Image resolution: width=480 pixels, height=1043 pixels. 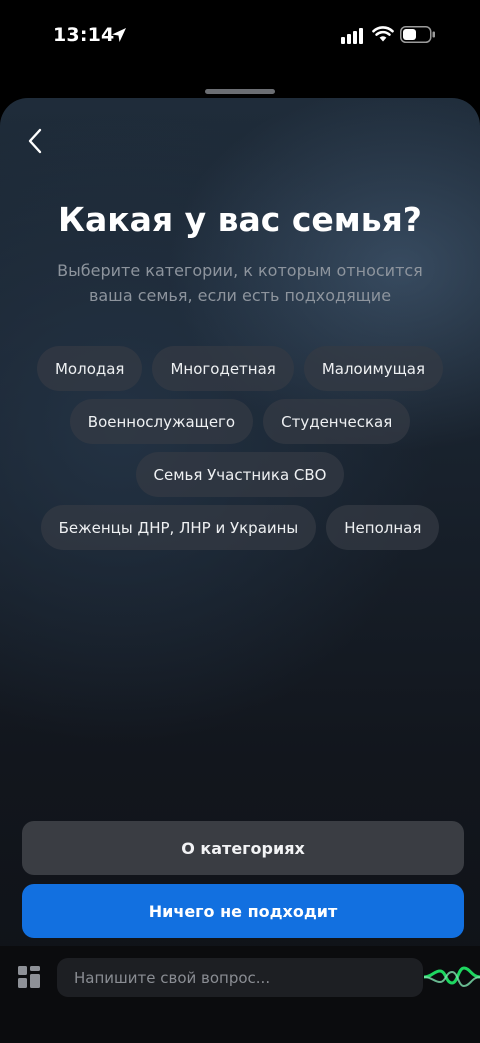 I want to click on category-chip-military: Военнослужащего, so click(x=161, y=421).